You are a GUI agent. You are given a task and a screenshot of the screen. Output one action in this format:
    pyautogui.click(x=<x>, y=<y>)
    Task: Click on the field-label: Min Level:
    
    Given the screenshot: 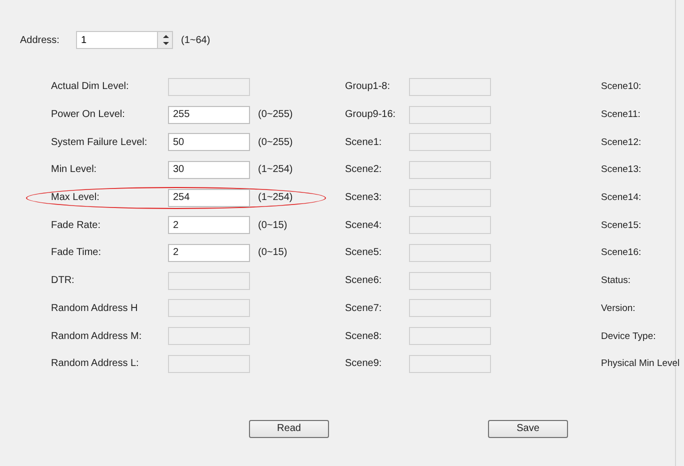 What is the action you would take?
    pyautogui.click(x=74, y=170)
    